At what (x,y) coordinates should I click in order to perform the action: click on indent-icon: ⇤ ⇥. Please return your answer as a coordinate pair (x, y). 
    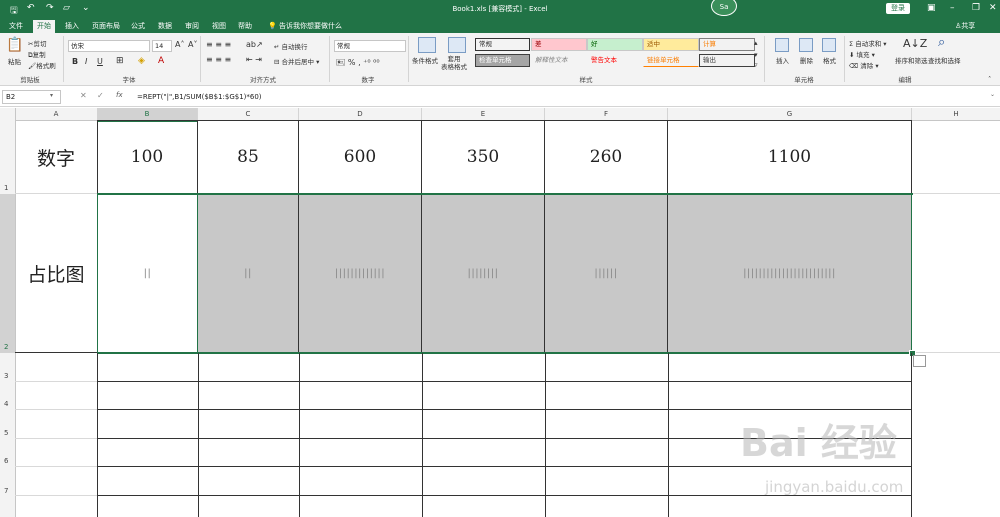
    Looking at the image, I should click on (254, 59).